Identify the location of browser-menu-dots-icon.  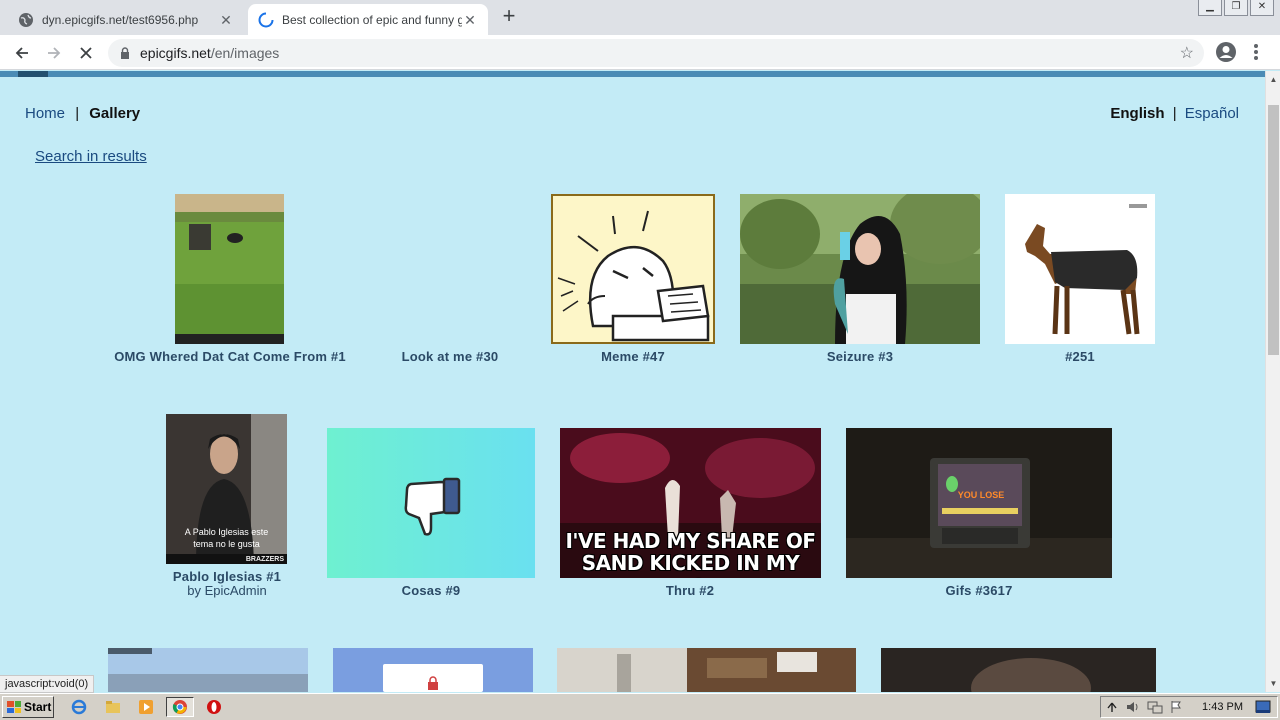
(1256, 52).